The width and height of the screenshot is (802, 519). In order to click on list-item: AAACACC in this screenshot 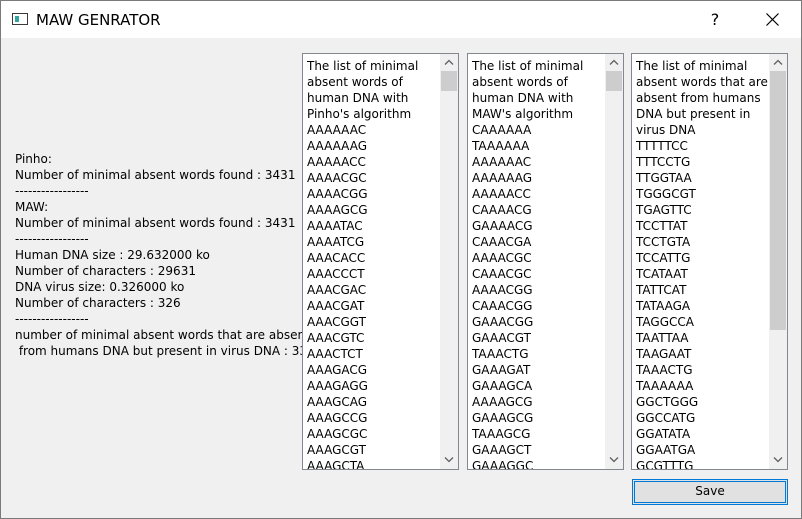, I will do `click(372, 258)`.